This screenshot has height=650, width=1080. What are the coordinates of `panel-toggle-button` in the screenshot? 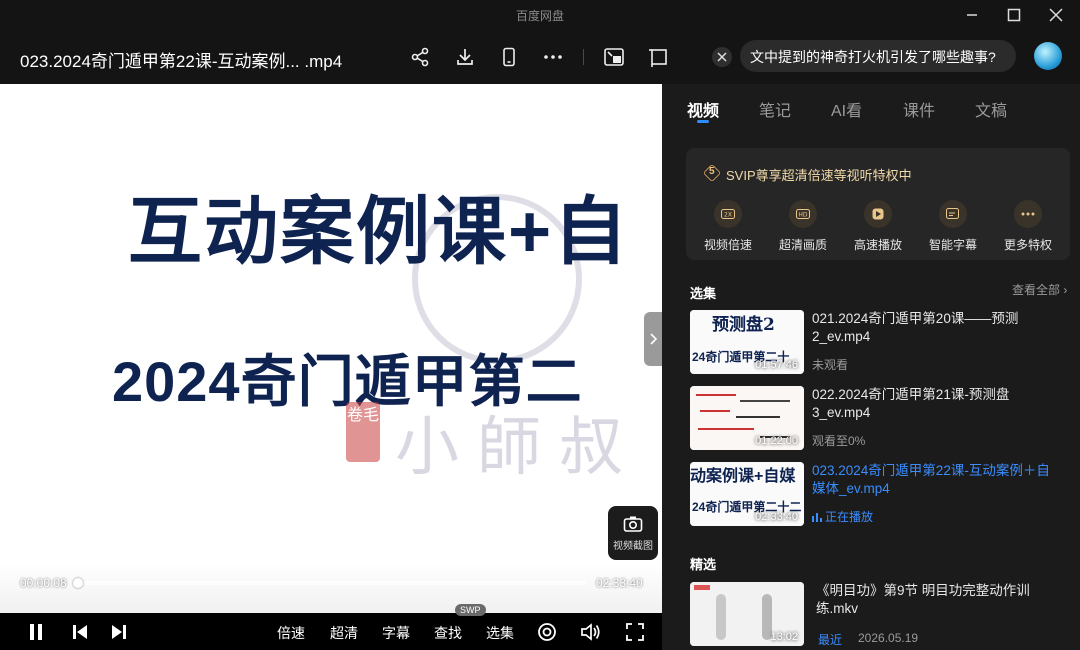 It's located at (653, 339).